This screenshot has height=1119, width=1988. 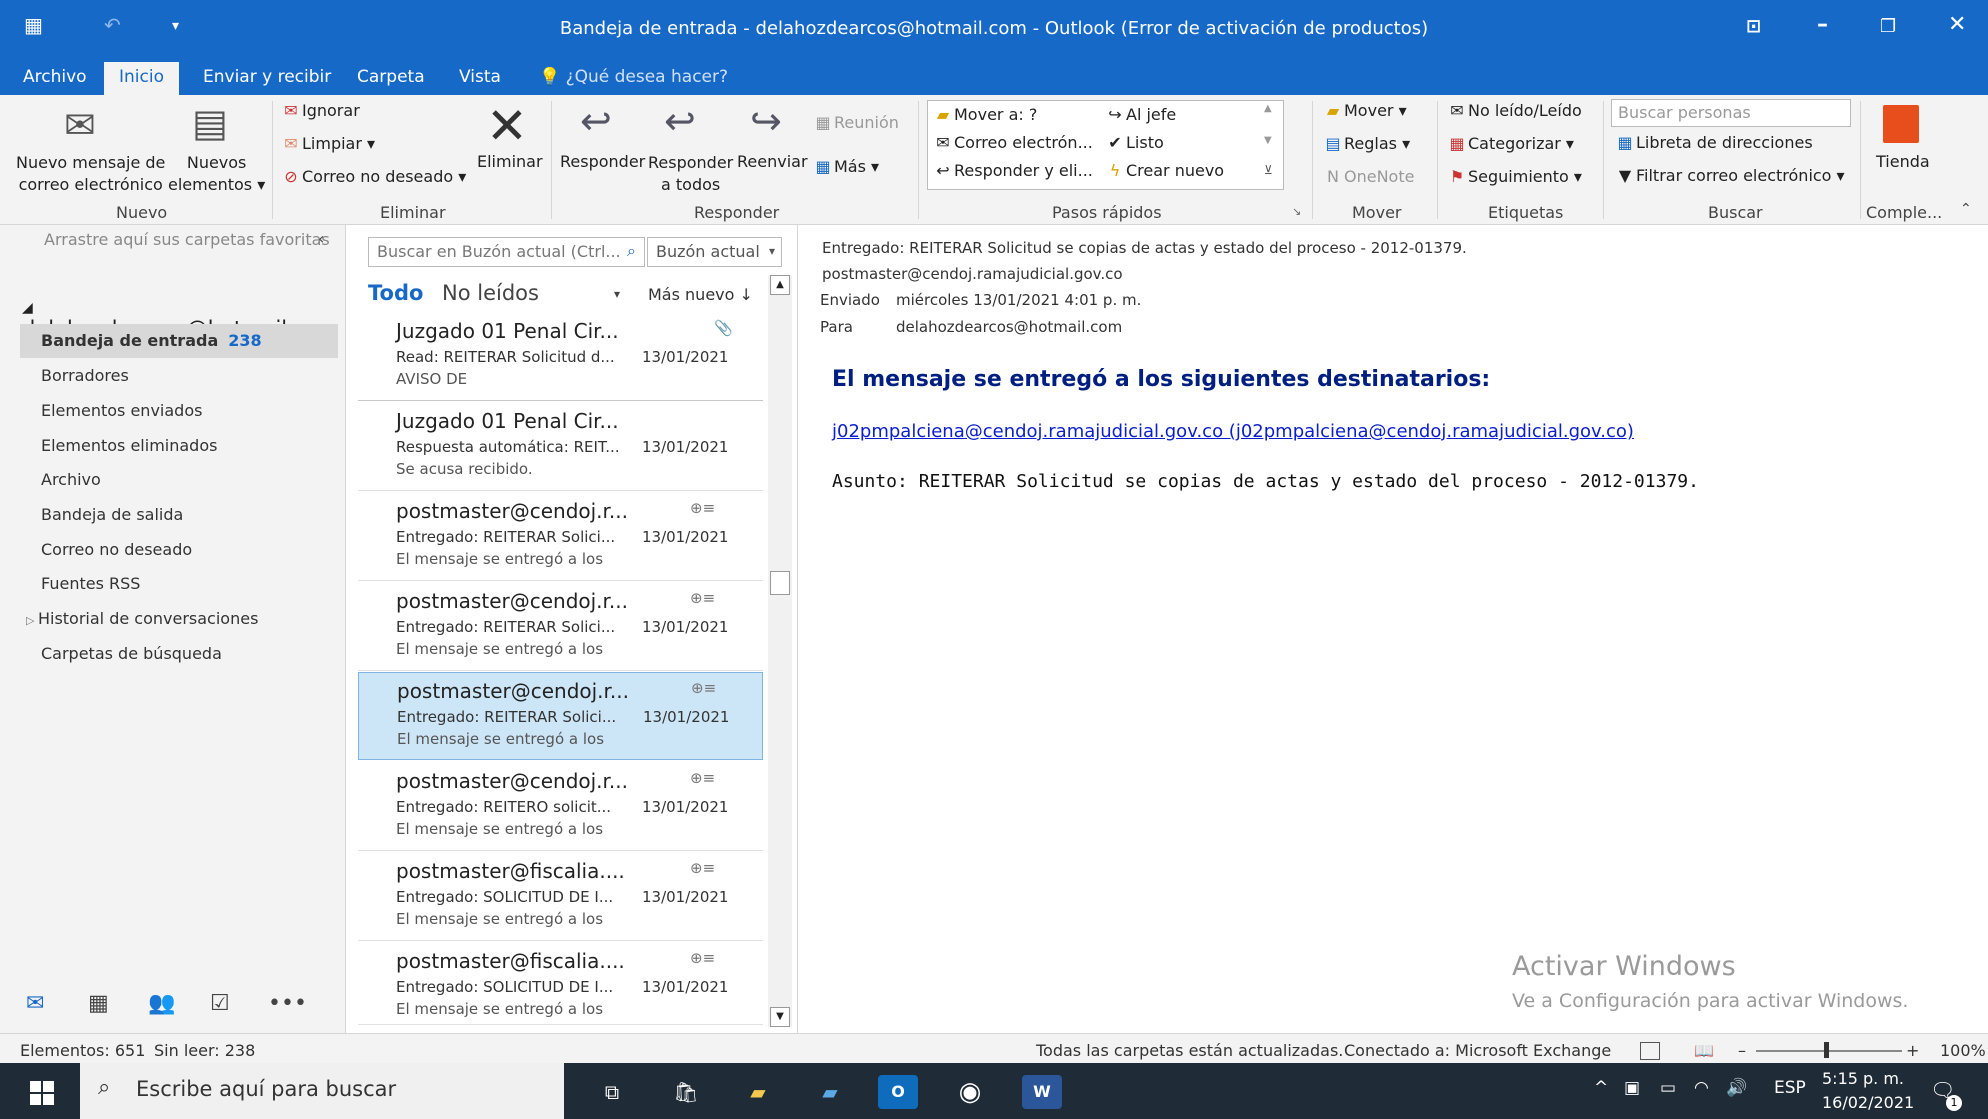 I want to click on folder-archive: Archivo, so click(x=71, y=479).